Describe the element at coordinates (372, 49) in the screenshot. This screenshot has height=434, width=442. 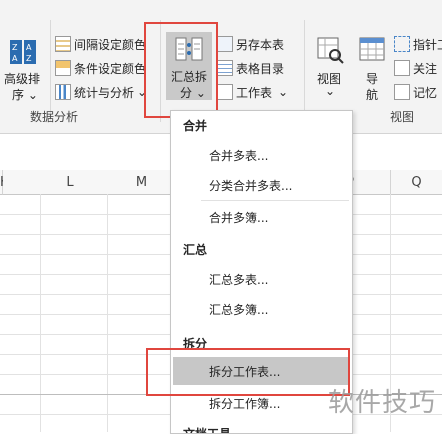
I see `nav-grid-icon` at that location.